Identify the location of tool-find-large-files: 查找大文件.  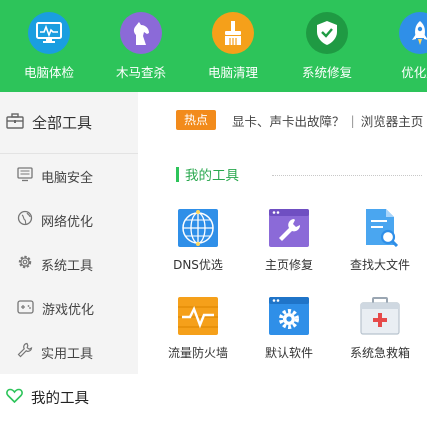
(380, 241).